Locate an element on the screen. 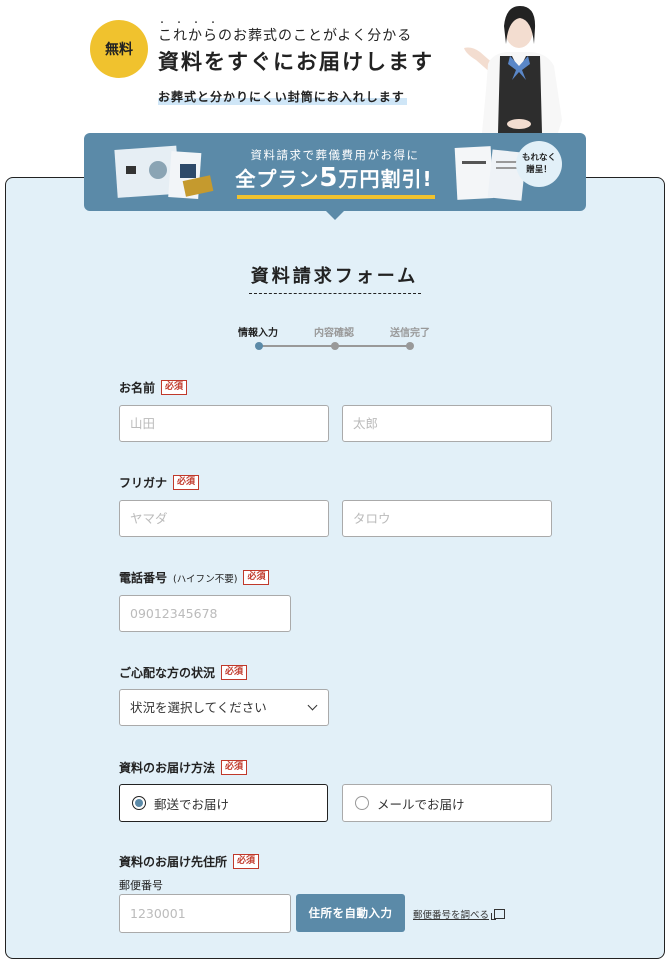 This screenshot has height=959, width=669. step-dot-input is located at coordinates (259, 346).